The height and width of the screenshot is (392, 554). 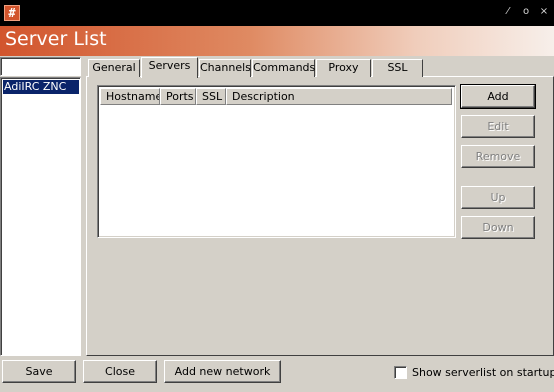 I want to click on header-banner: Server List, so click(x=277, y=41).